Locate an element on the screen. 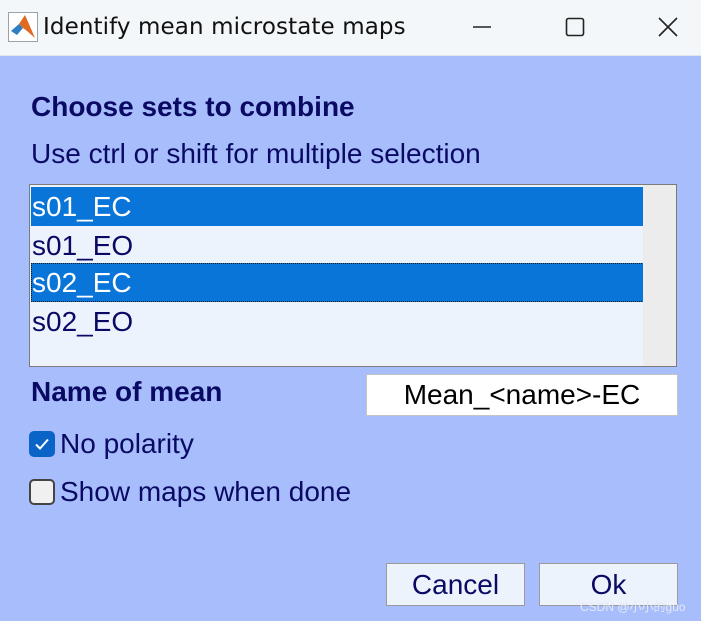 This screenshot has height=621, width=701. close-icon is located at coordinates (668, 27).